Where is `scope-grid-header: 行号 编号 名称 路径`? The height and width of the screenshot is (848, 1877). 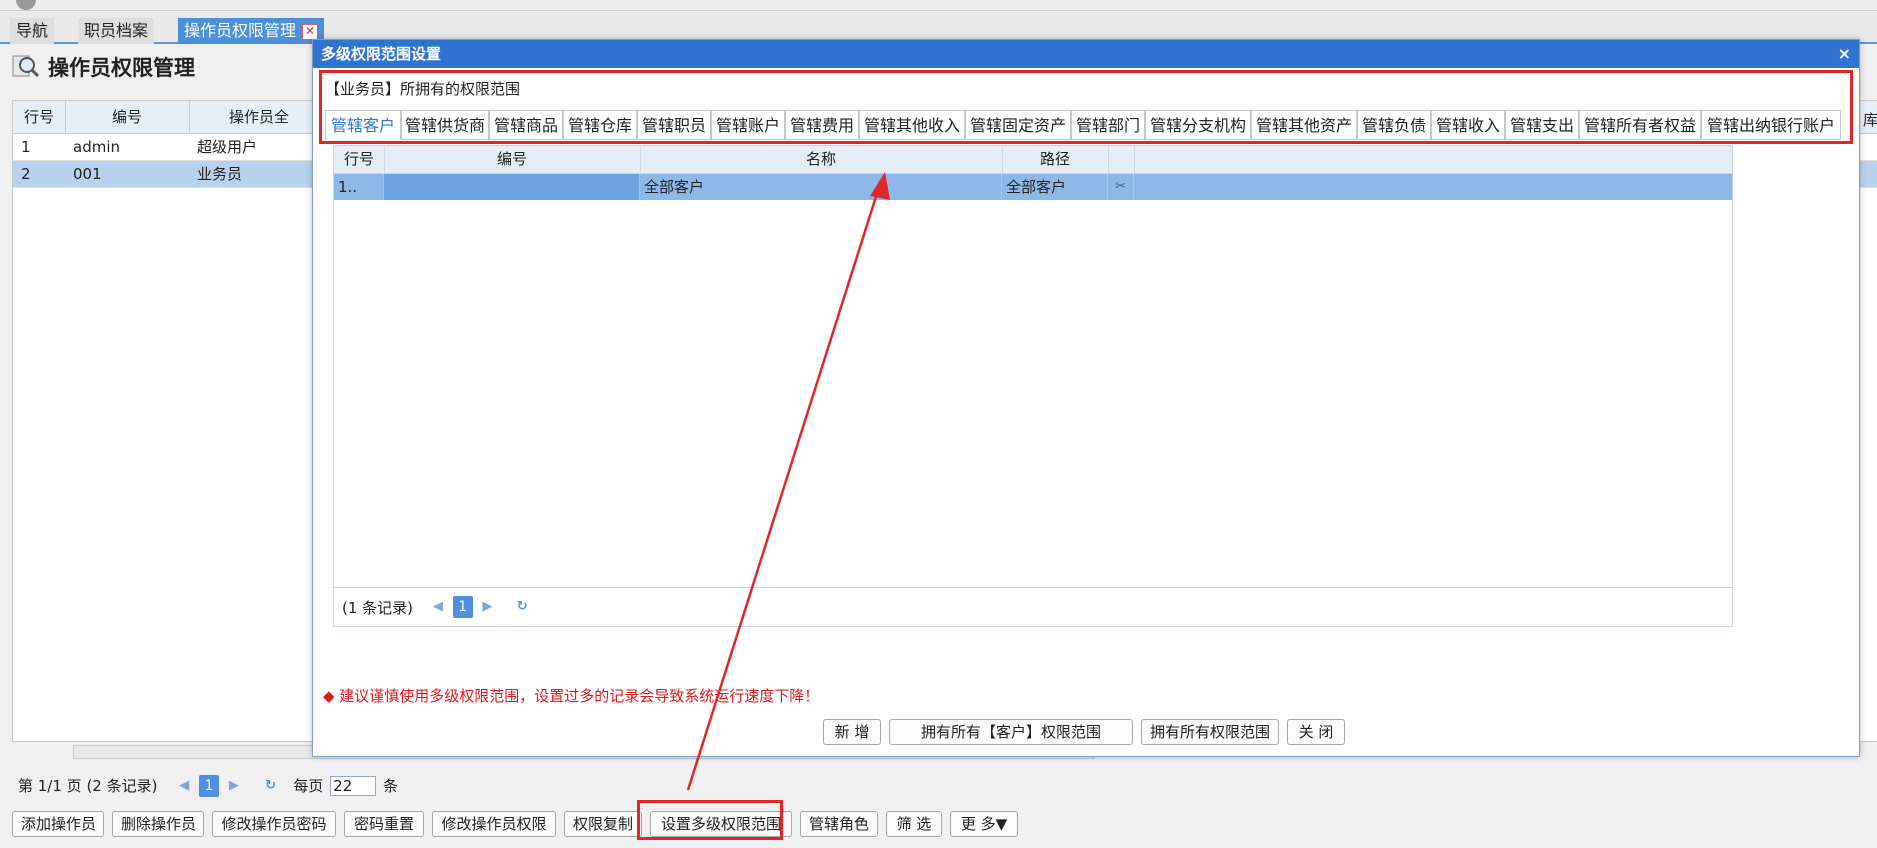 scope-grid-header: 行号 编号 名称 路径 is located at coordinates (1033, 160).